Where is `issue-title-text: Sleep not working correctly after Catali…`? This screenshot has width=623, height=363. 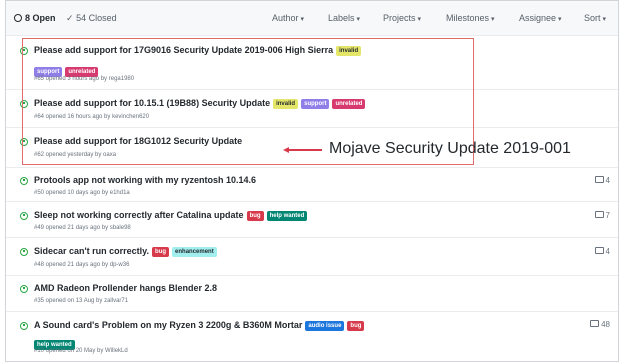
issue-title-text: Sleep not working correctly after Catali… is located at coordinates (139, 215).